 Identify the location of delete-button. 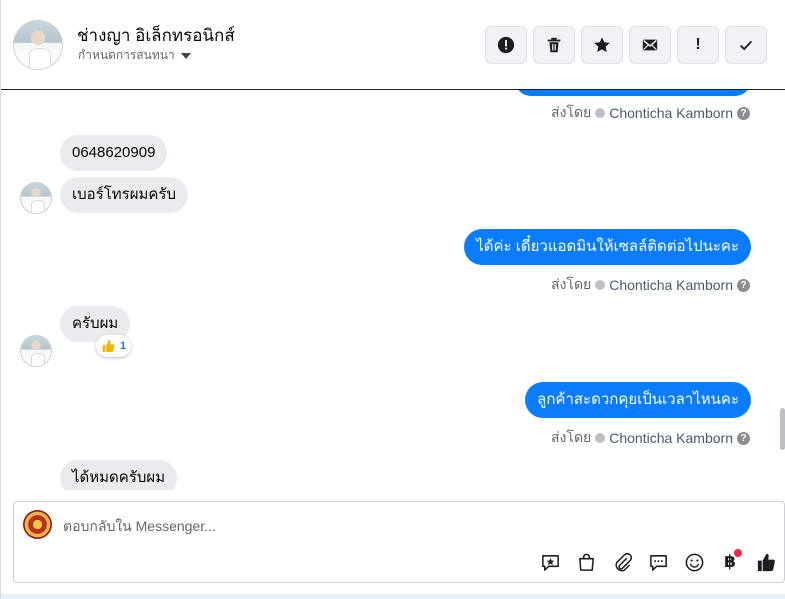
(554, 45).